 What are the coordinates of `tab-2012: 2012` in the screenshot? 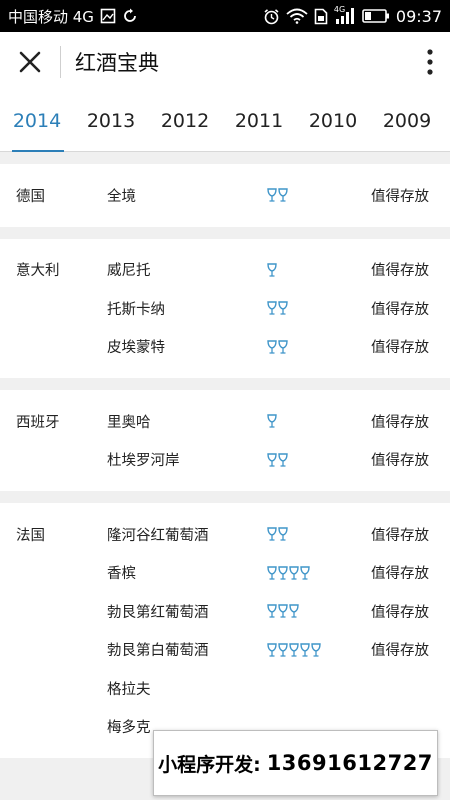 It's located at (185, 122).